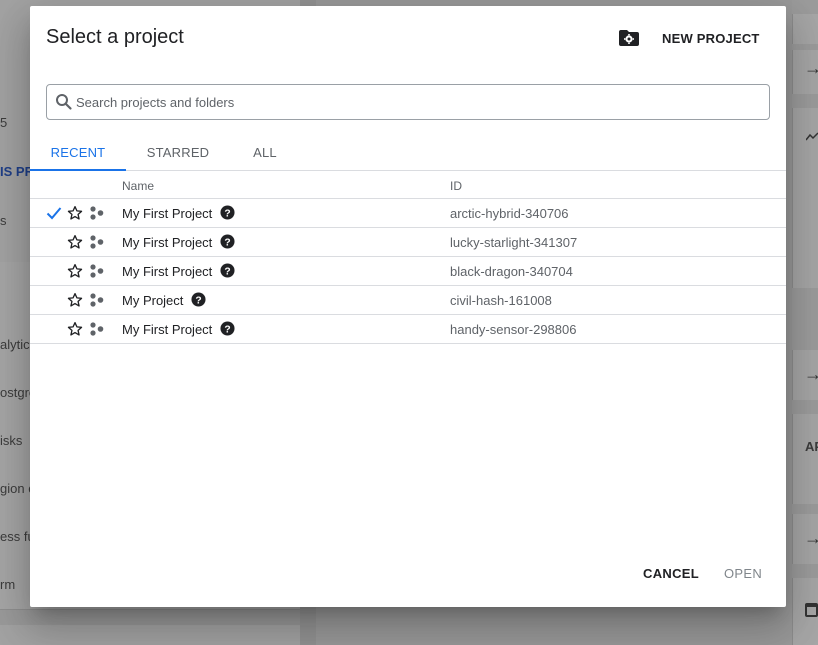 This screenshot has height=645, width=818. Describe the element at coordinates (456, 186) in the screenshot. I see `column-header-id: ID` at that location.